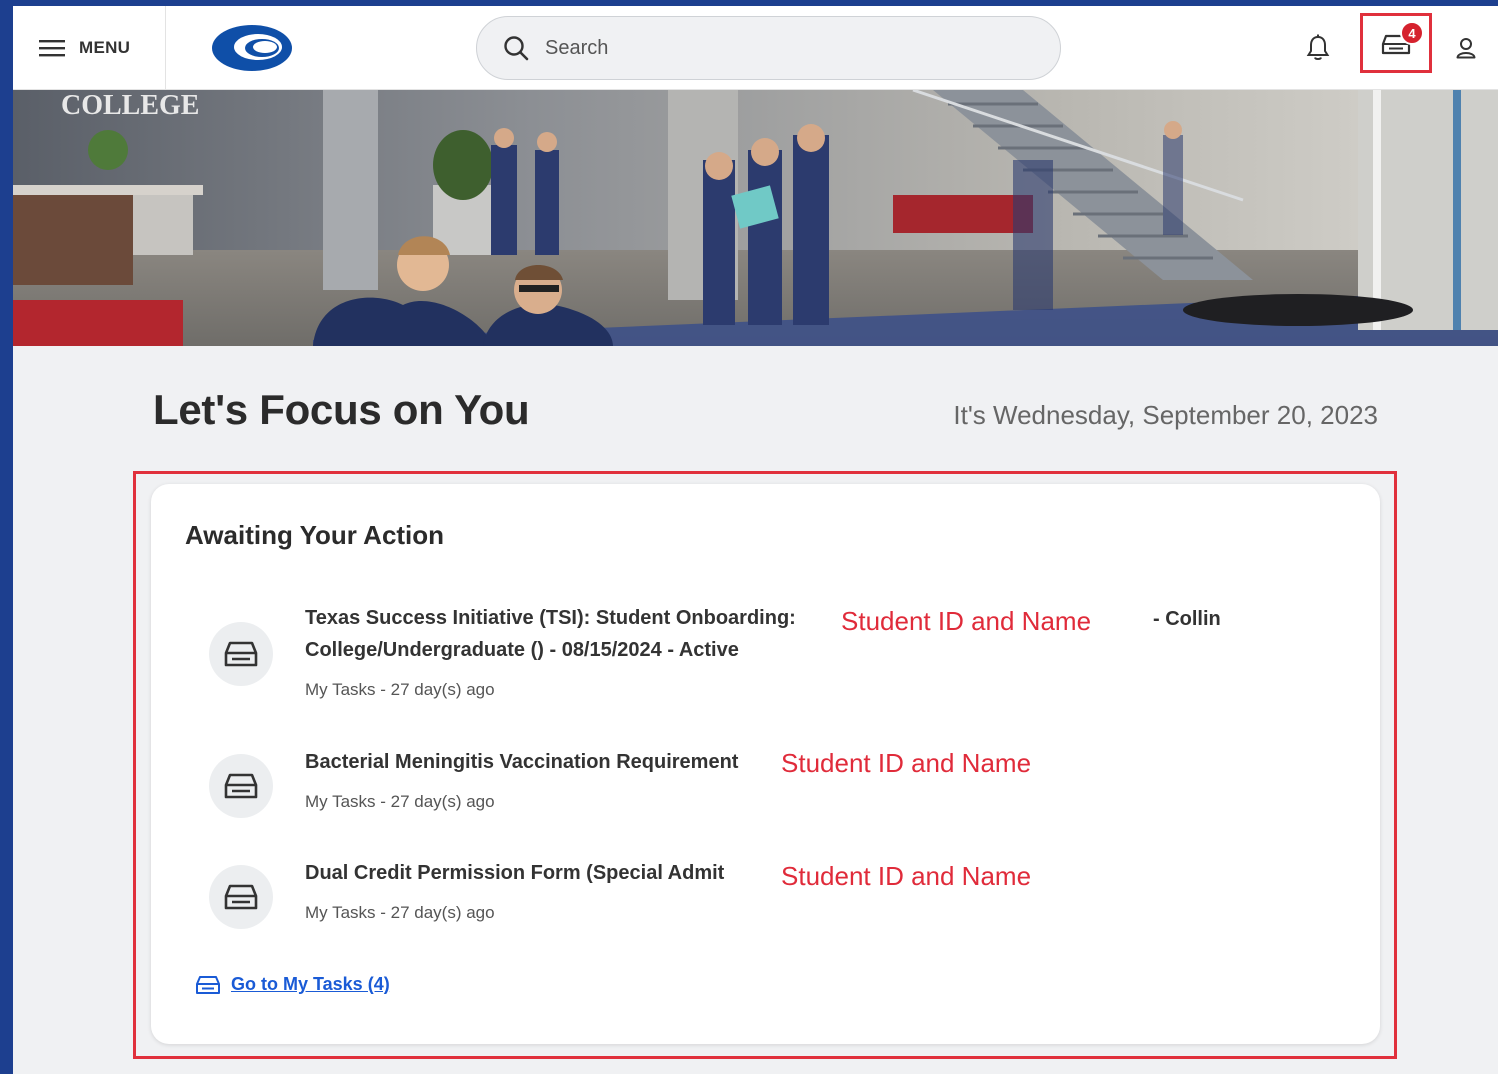 The width and height of the screenshot is (1498, 1074). Describe the element at coordinates (1396, 43) in the screenshot. I see `inbox-button: 4` at that location.